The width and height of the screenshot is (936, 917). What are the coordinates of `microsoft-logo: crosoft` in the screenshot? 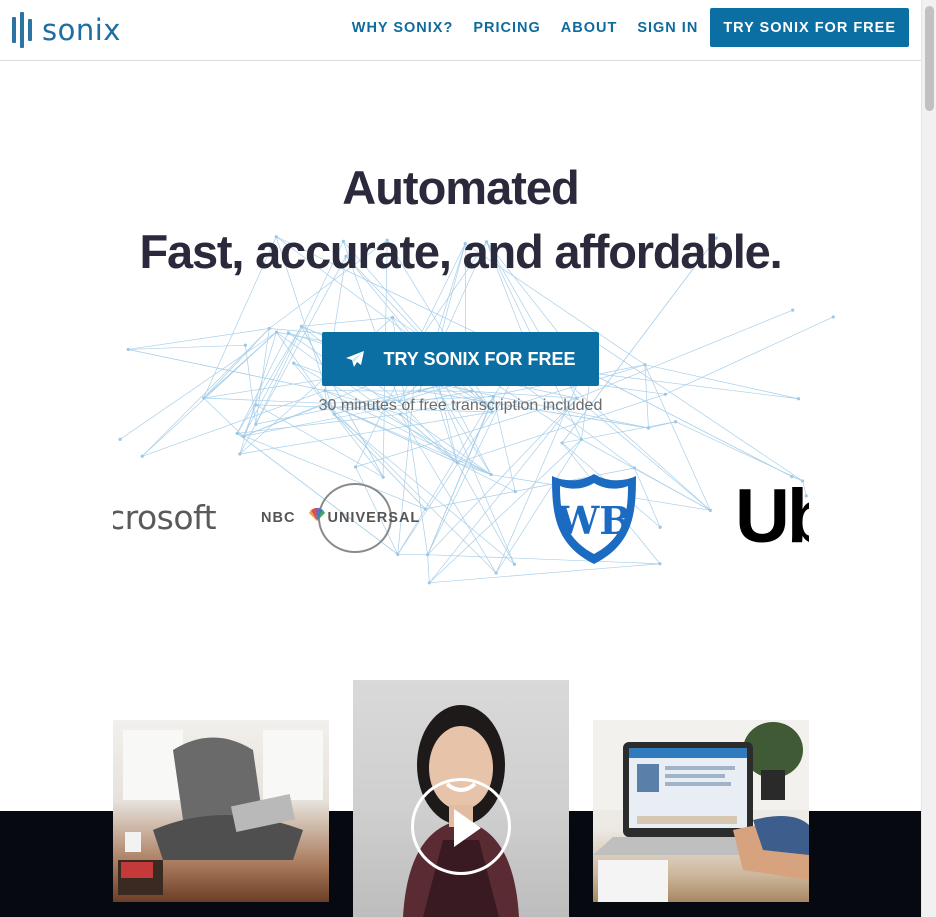 It's located at (165, 517).